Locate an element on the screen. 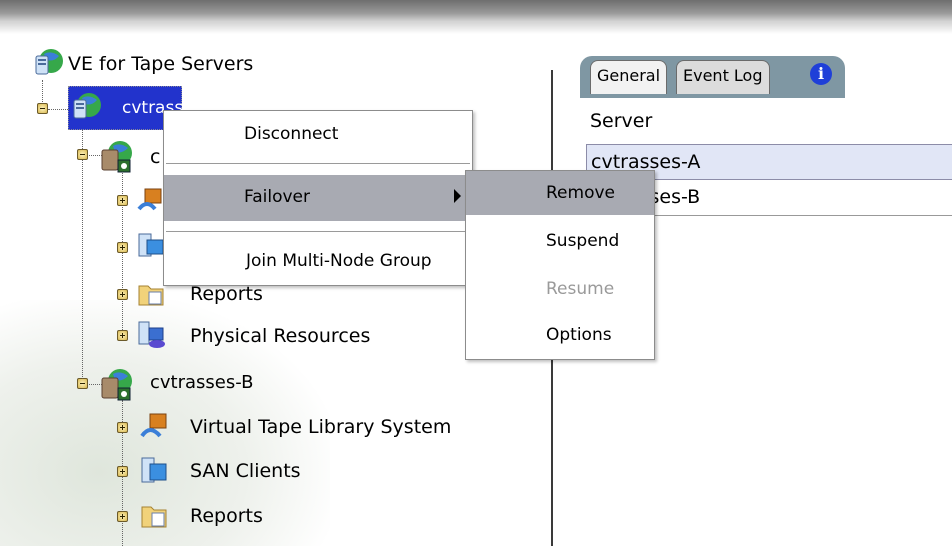  menu-item-label: Options is located at coordinates (579, 335).